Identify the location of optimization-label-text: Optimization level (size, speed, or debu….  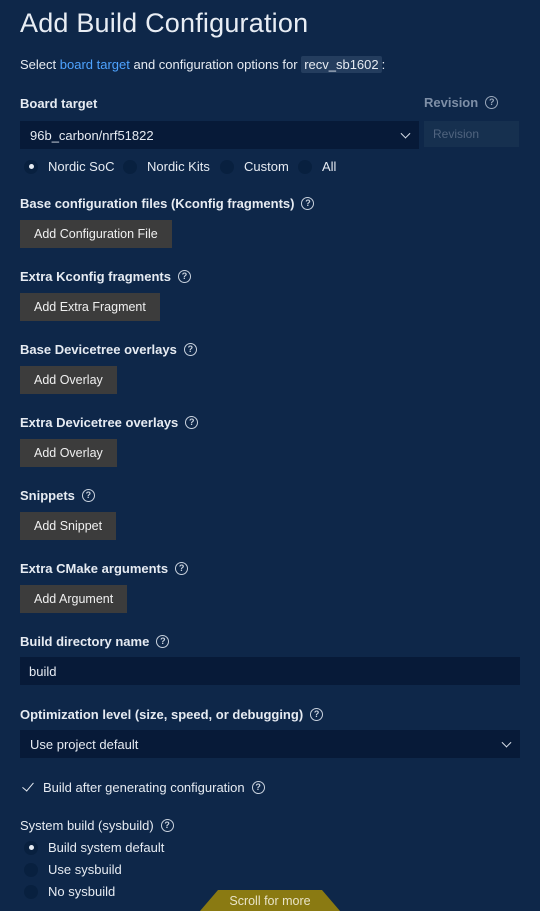
(162, 714).